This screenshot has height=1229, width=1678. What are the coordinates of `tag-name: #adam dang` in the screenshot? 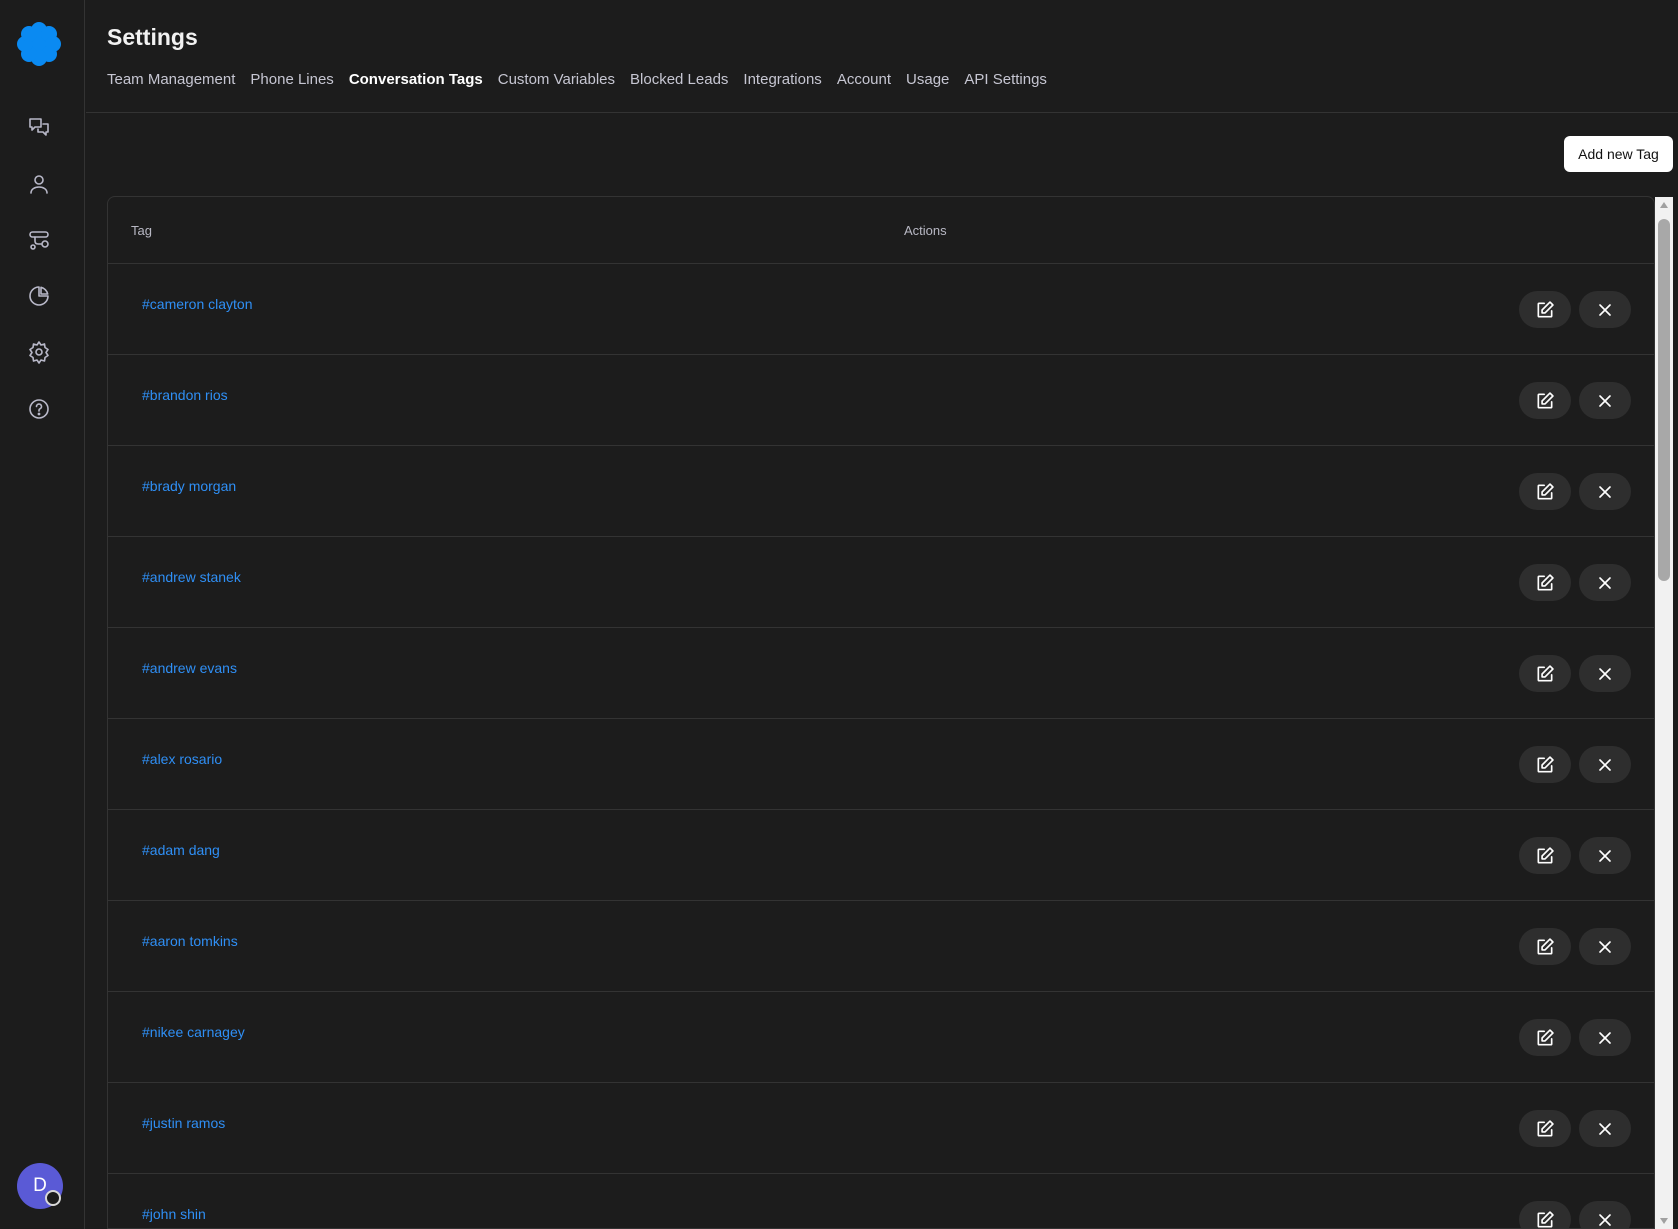 It's located at (181, 850).